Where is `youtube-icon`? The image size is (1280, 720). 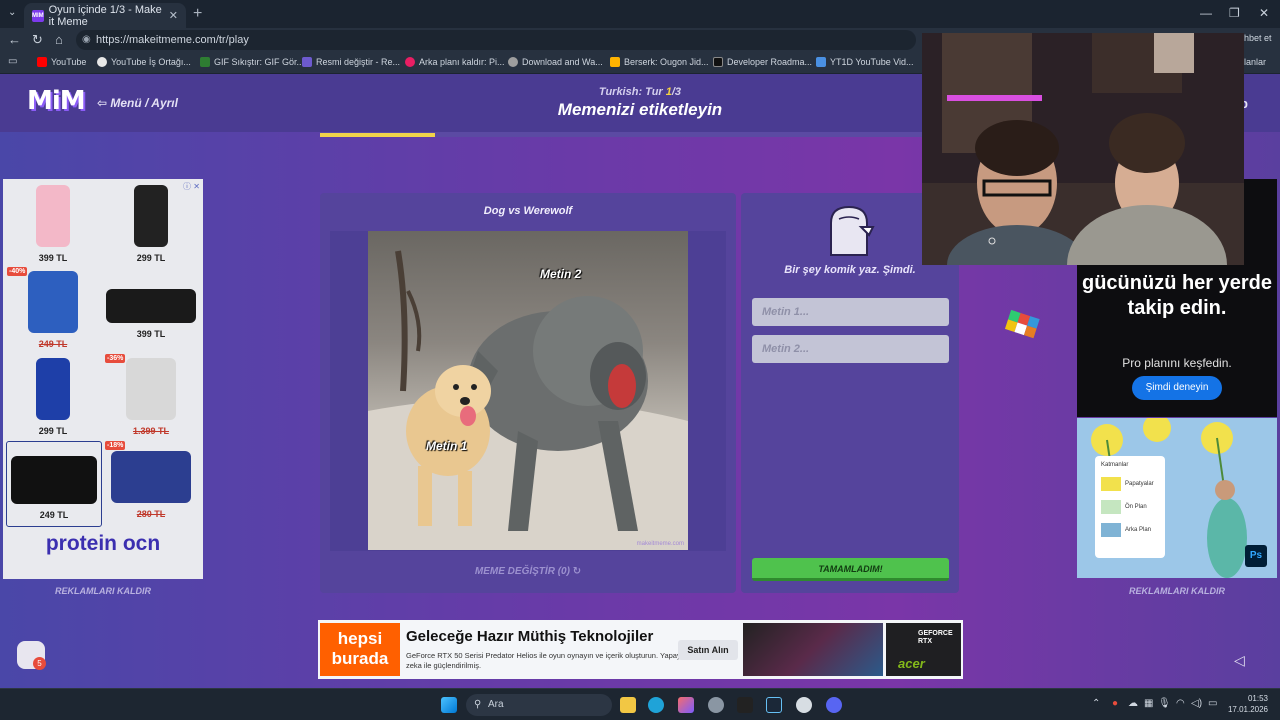 youtube-icon is located at coordinates (42, 62).